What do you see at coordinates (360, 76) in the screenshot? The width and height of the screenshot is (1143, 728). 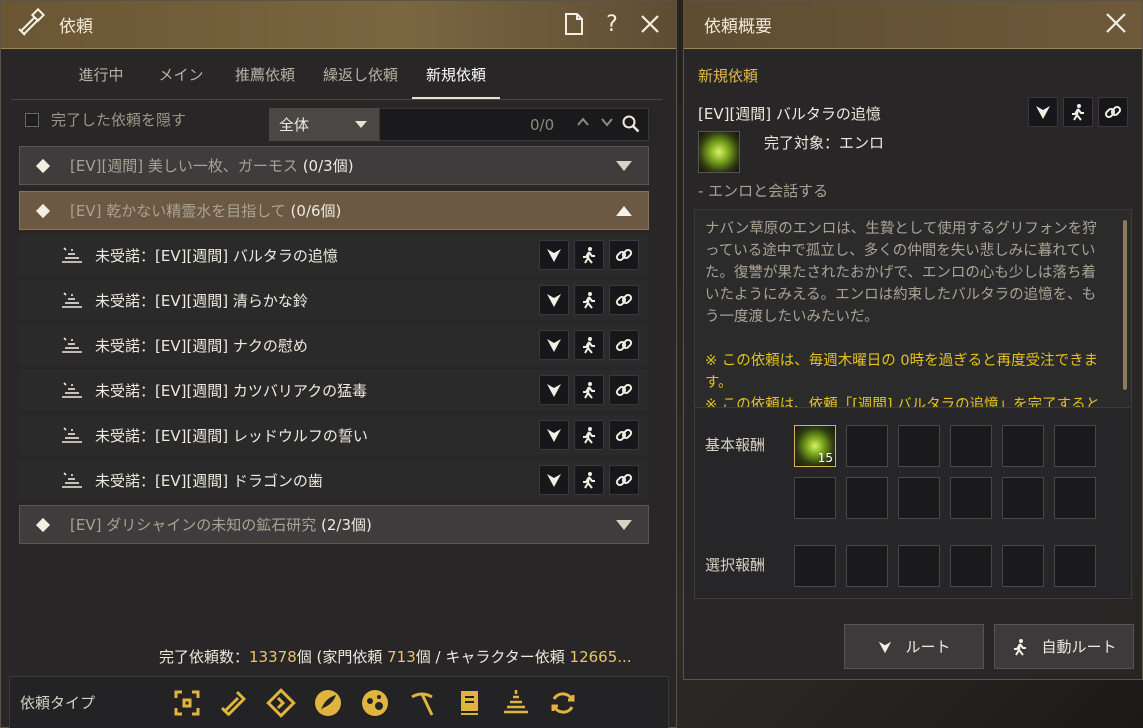 I see `tab-repeat: 繰返し依頼` at bounding box center [360, 76].